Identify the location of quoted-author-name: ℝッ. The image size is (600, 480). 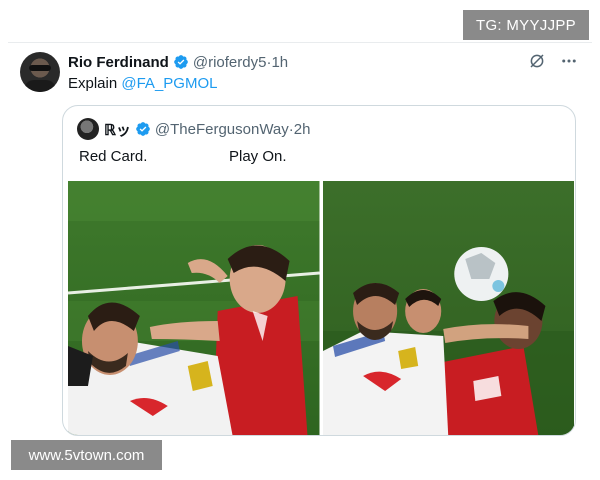
(117, 129).